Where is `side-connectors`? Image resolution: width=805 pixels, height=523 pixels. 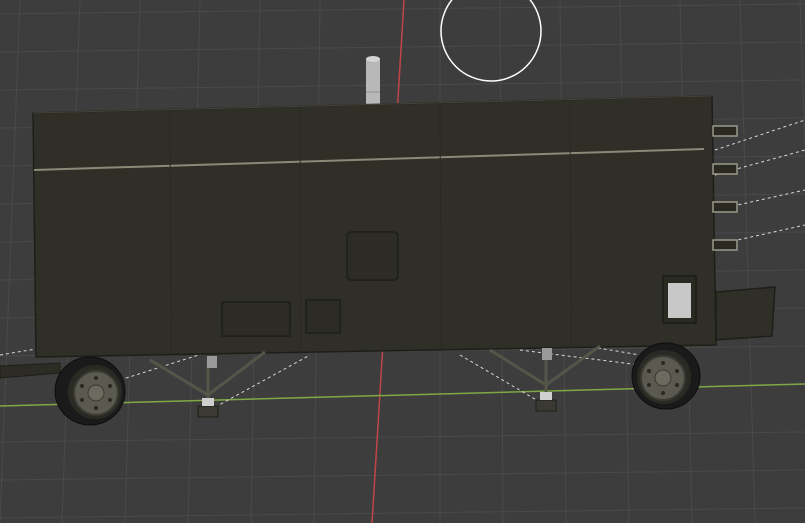 side-connectors is located at coordinates (725, 188).